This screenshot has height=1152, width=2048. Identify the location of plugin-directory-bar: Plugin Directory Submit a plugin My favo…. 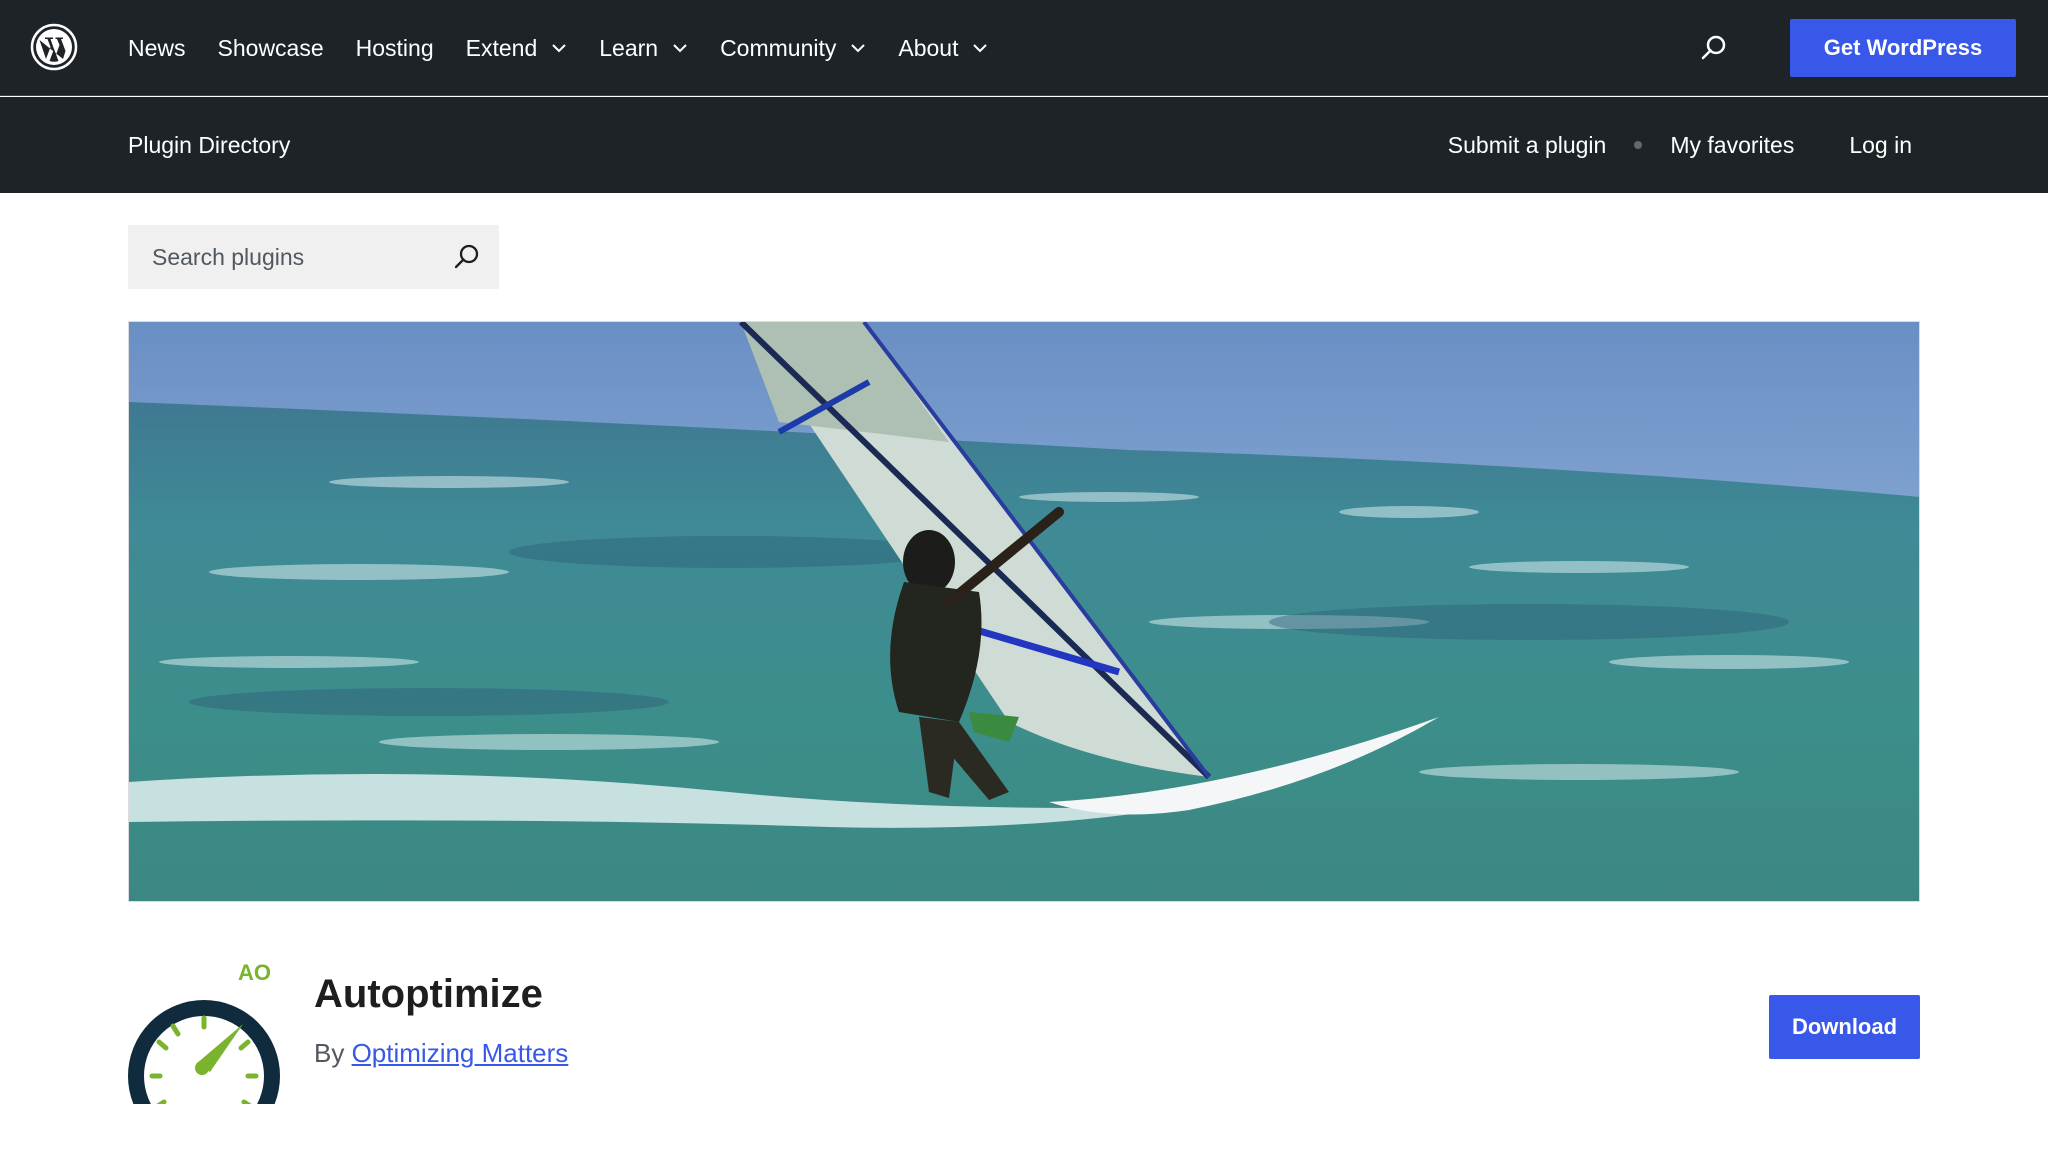
(1024, 145).